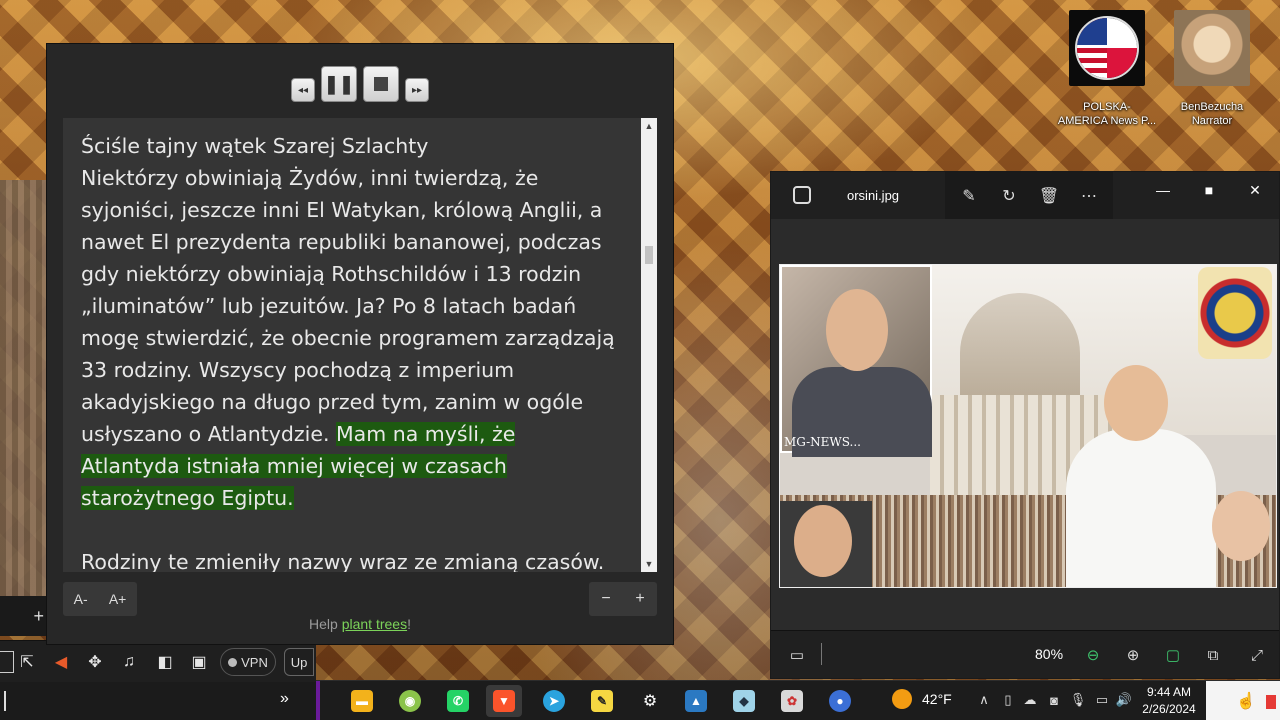  What do you see at coordinates (352, 498) in the screenshot?
I see `text-line: starożytnego Egiptu.` at bounding box center [352, 498].